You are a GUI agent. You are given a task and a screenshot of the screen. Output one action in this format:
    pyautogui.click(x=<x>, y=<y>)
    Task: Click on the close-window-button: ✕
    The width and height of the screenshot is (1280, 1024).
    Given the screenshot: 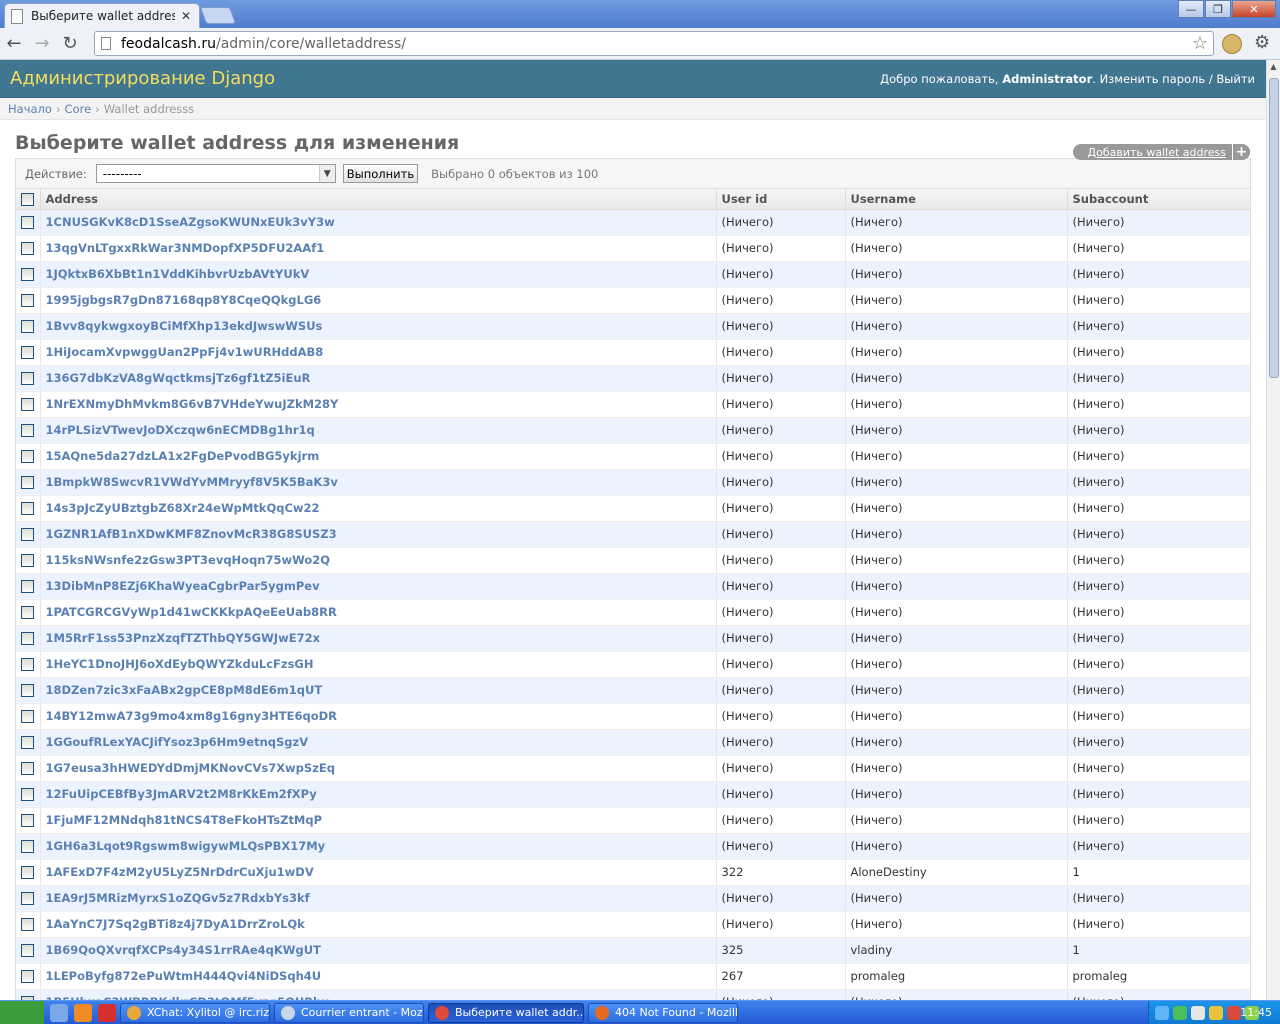 What is the action you would take?
    pyautogui.click(x=1254, y=9)
    